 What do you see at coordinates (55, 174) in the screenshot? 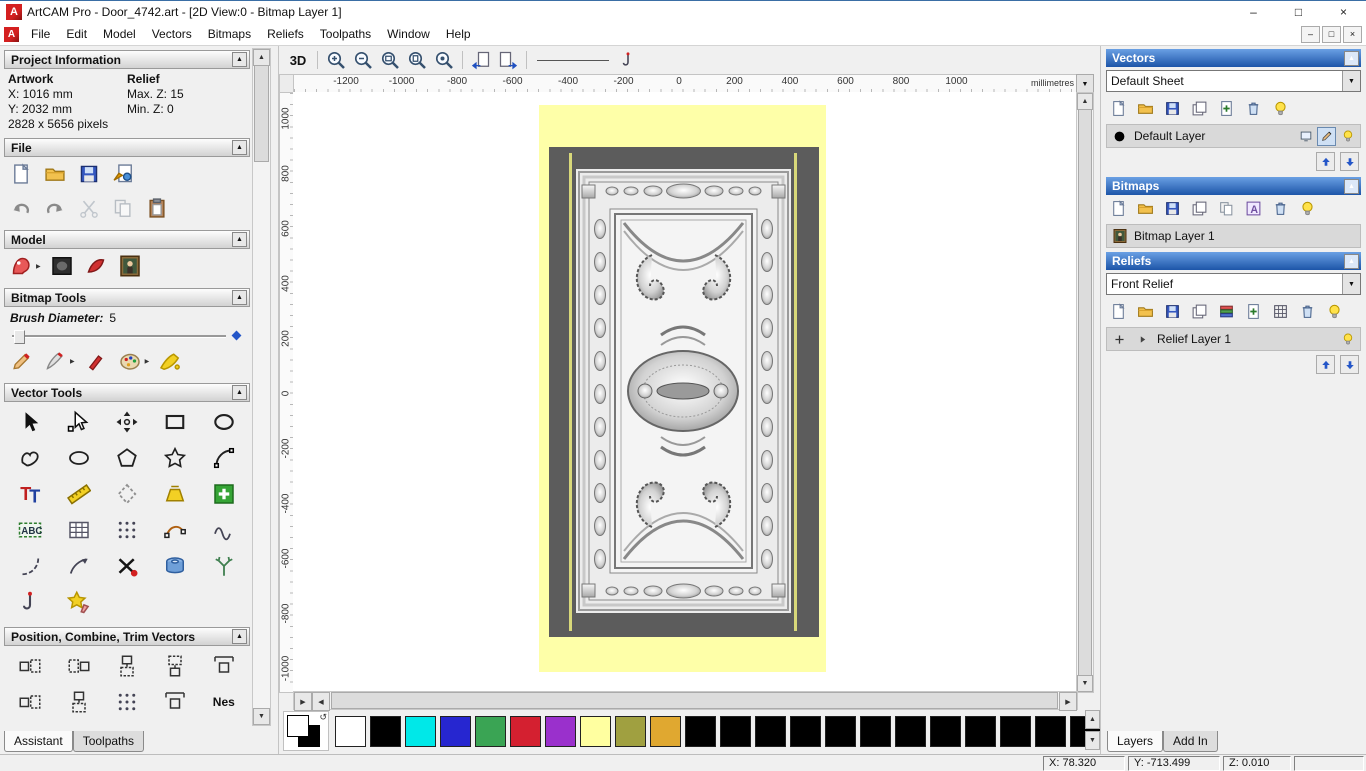
I see `open-model-button` at bounding box center [55, 174].